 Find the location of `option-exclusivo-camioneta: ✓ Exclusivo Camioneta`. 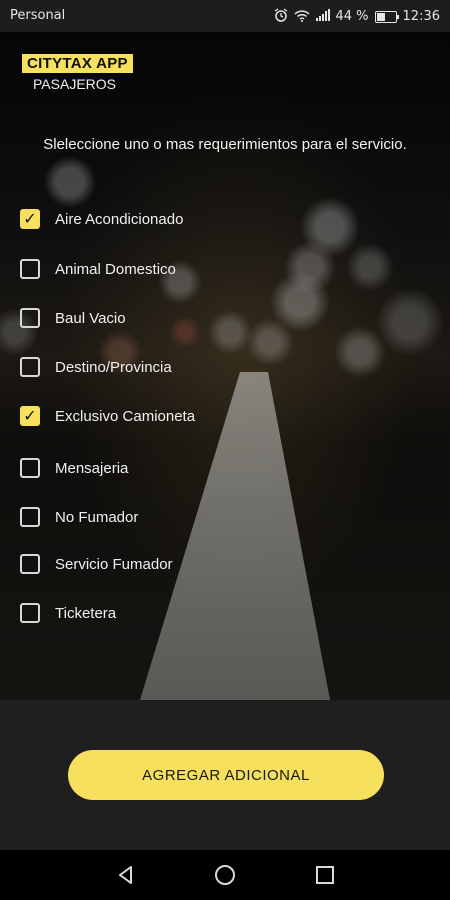

option-exclusivo-camioneta: ✓ Exclusivo Camioneta is located at coordinates (107, 416).